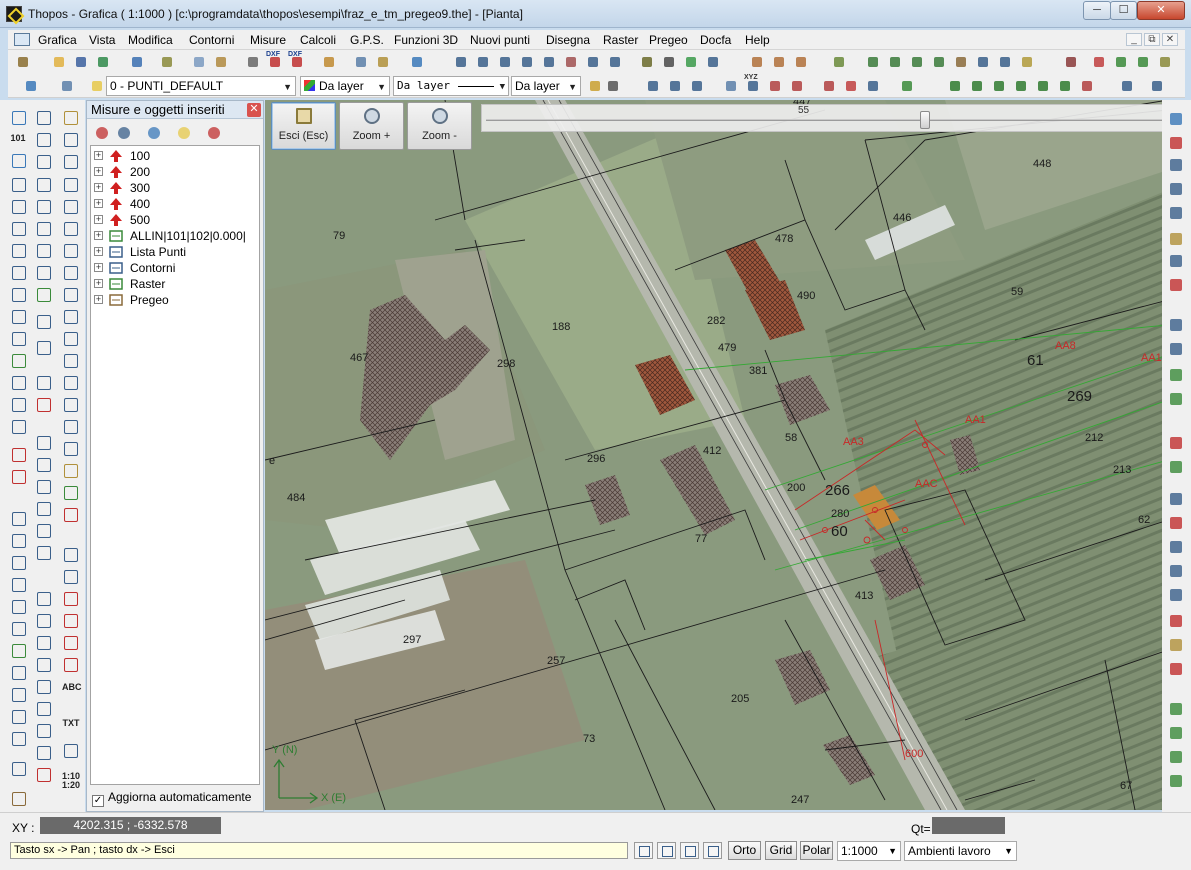 This screenshot has width=1191, height=870. I want to click on list-check-icon, so click(907, 86).